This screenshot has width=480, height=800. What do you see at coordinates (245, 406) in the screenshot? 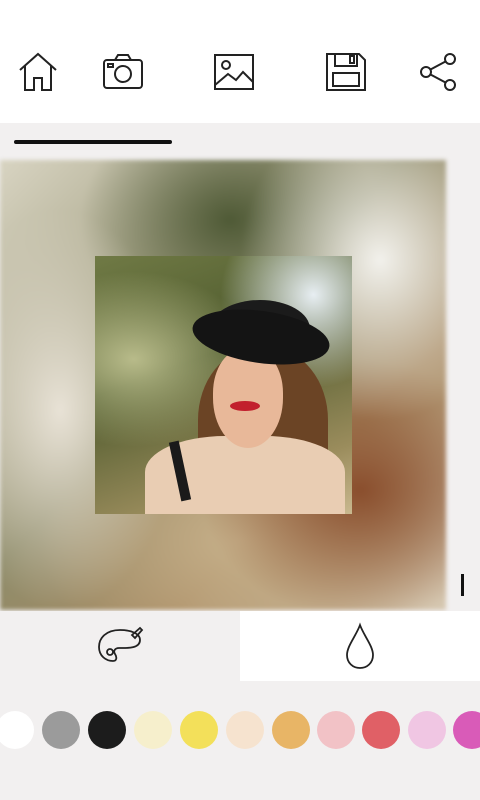
I see `photo-lips` at bounding box center [245, 406].